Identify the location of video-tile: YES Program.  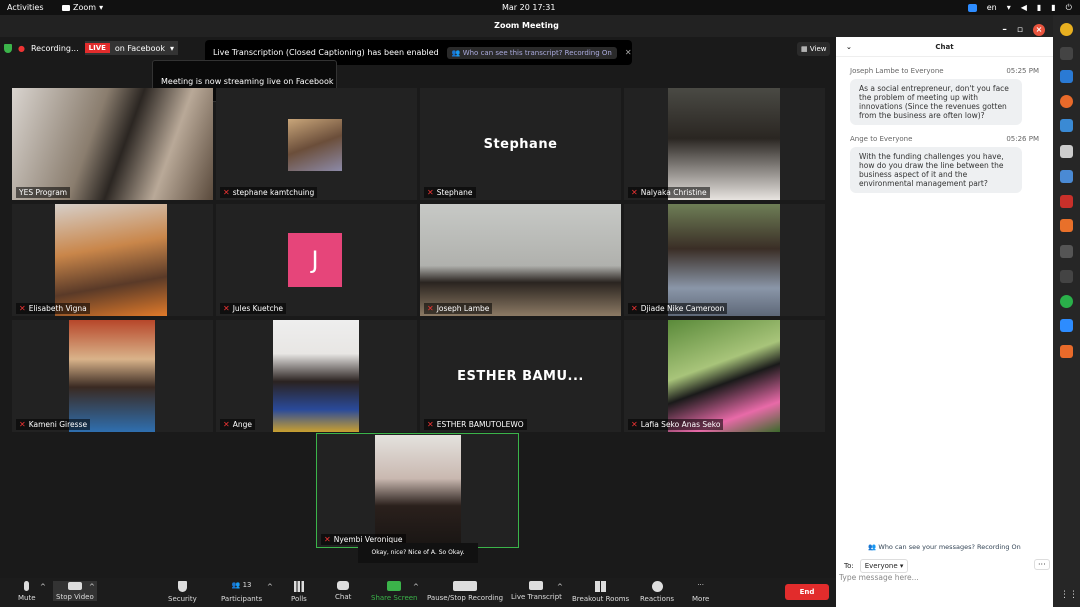
(112, 144).